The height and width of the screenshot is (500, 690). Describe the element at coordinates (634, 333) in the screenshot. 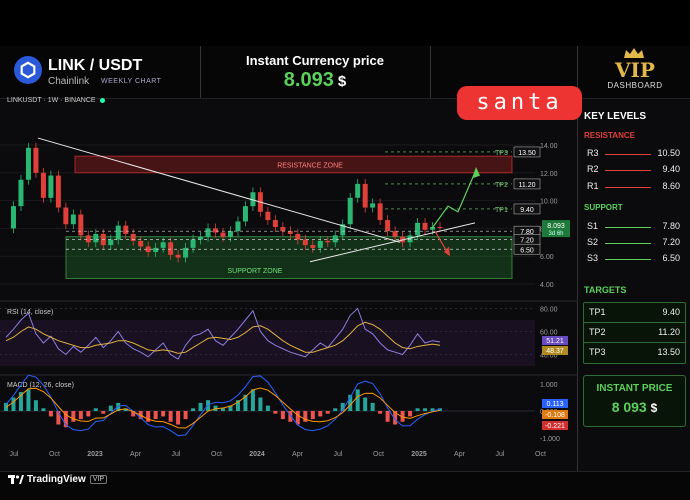

I see `target-tp2: TP2 11.20` at that location.